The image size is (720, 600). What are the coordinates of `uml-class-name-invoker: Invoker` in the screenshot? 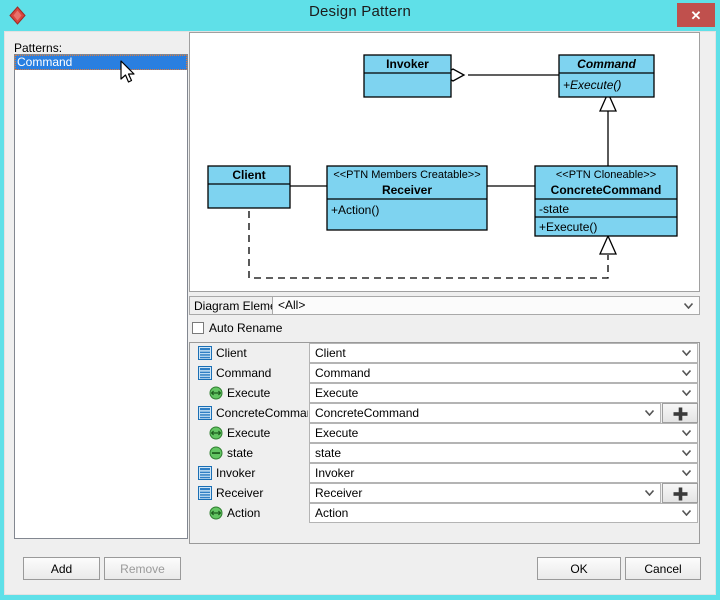 It's located at (407, 64).